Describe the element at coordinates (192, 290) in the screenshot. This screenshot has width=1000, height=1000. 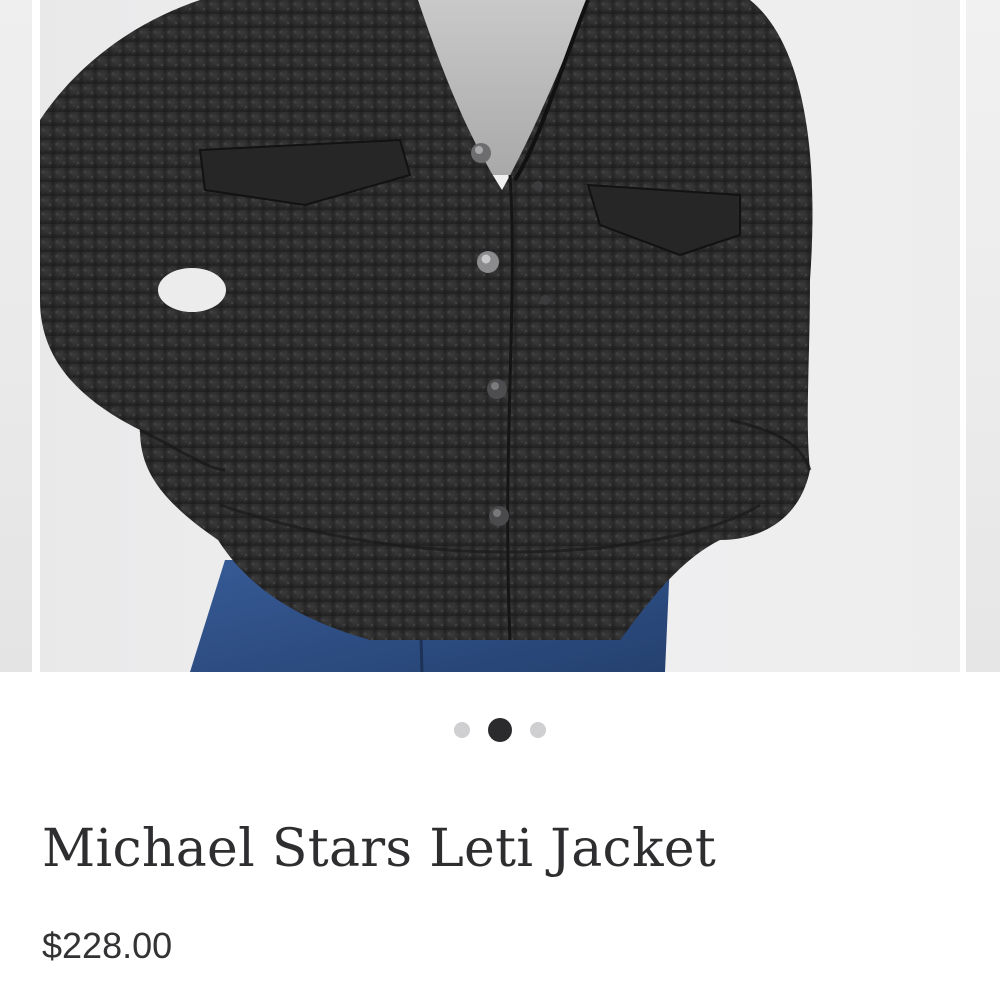
I see `arm-gap` at that location.